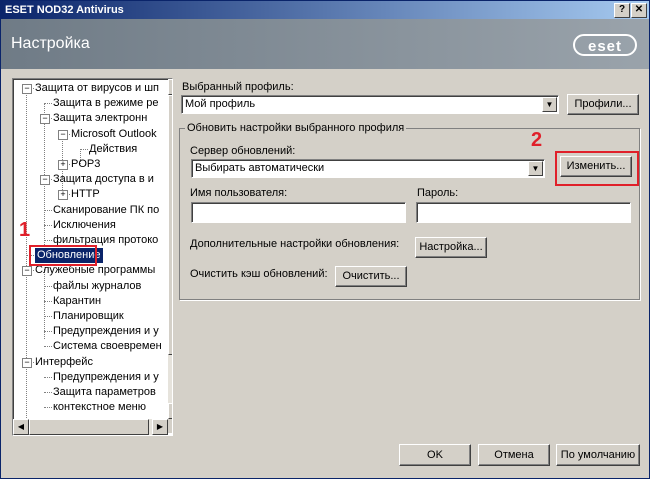 The image size is (650, 503). What do you see at coordinates (113, 149) in the screenshot?
I see `tree-item: Действия` at bounding box center [113, 149].